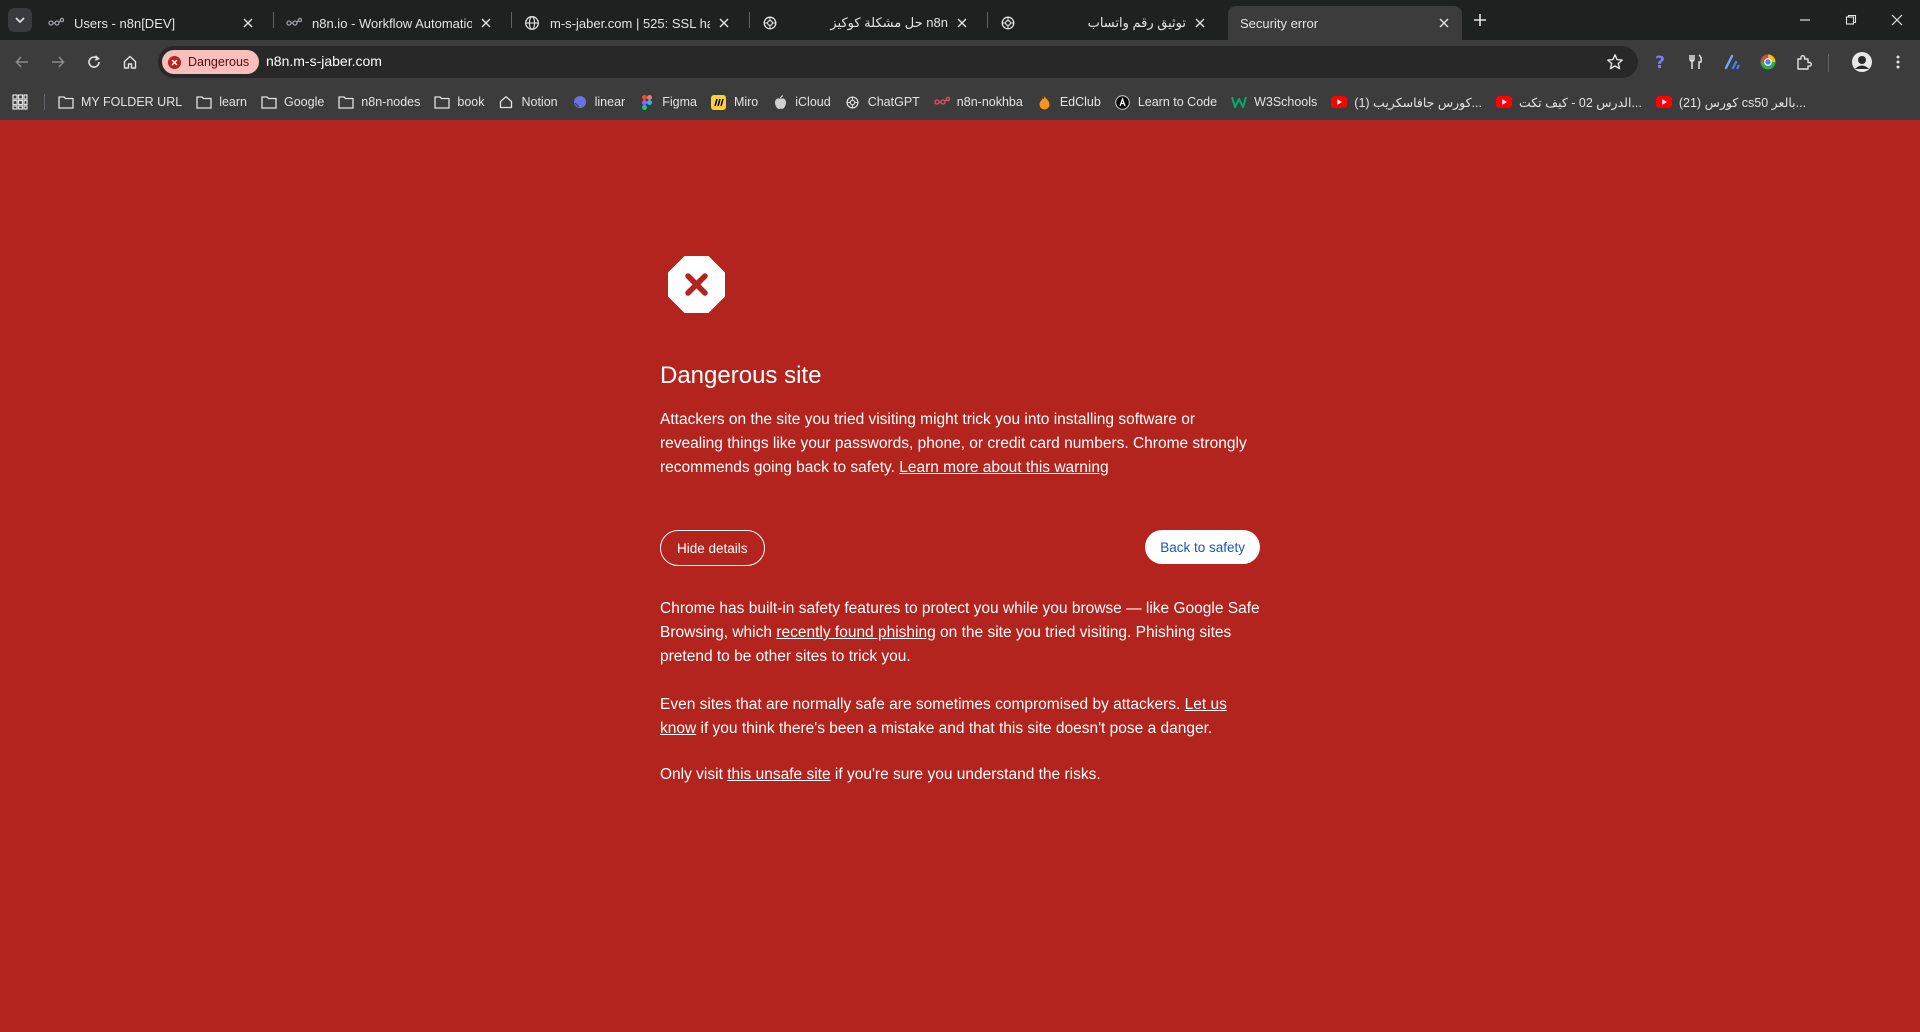 The height and width of the screenshot is (1032, 1920). Describe the element at coordinates (734, 102) in the screenshot. I see `bookmark-miro: Miro` at that location.